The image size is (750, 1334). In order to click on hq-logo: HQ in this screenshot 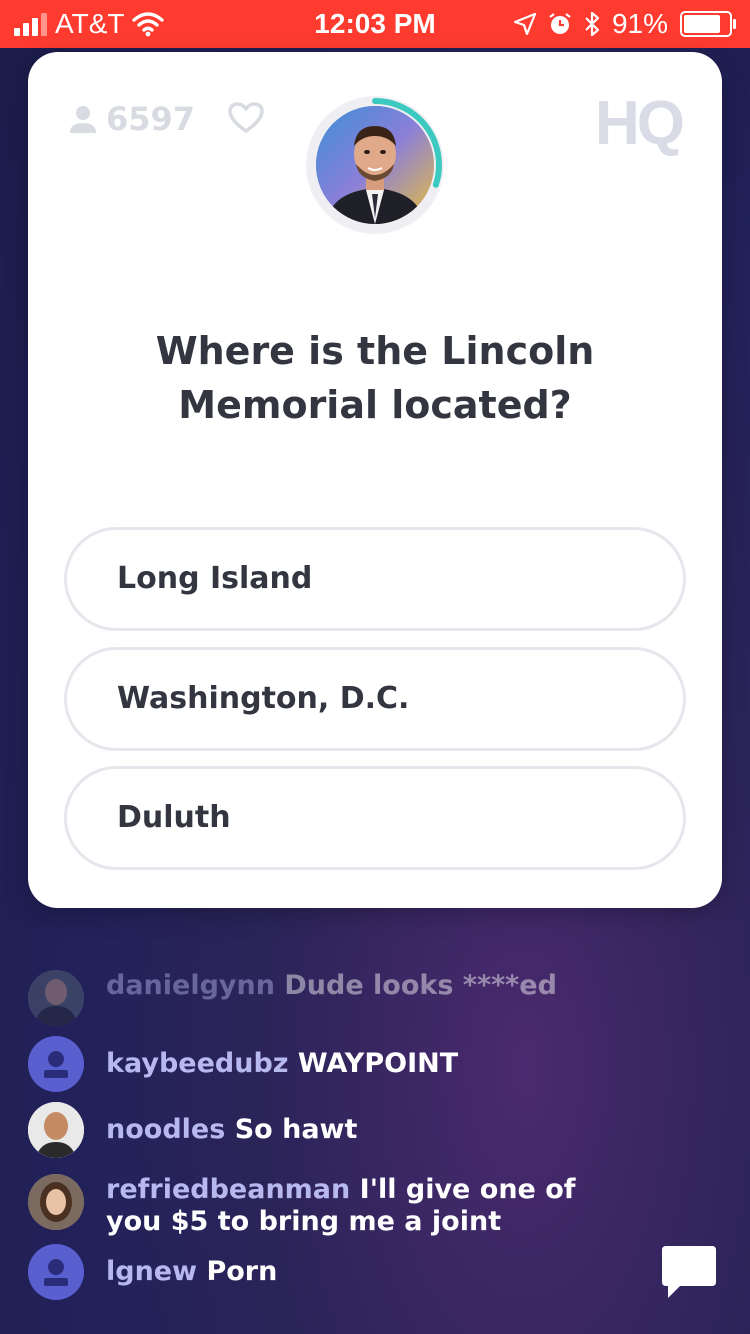, I will do `click(640, 123)`.